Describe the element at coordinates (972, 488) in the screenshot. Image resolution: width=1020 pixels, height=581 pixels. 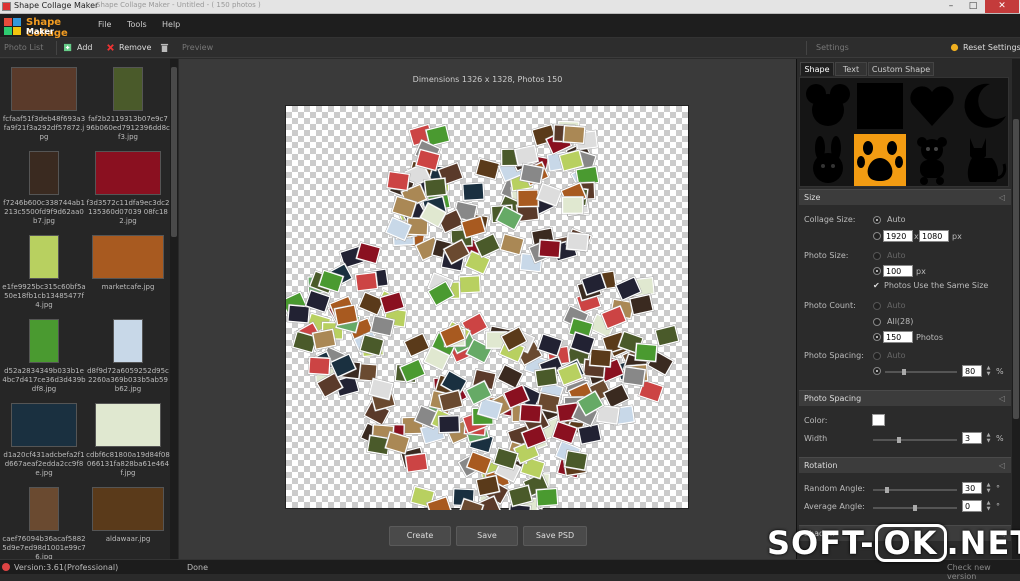
I see `random-angle-input: 30` at that location.